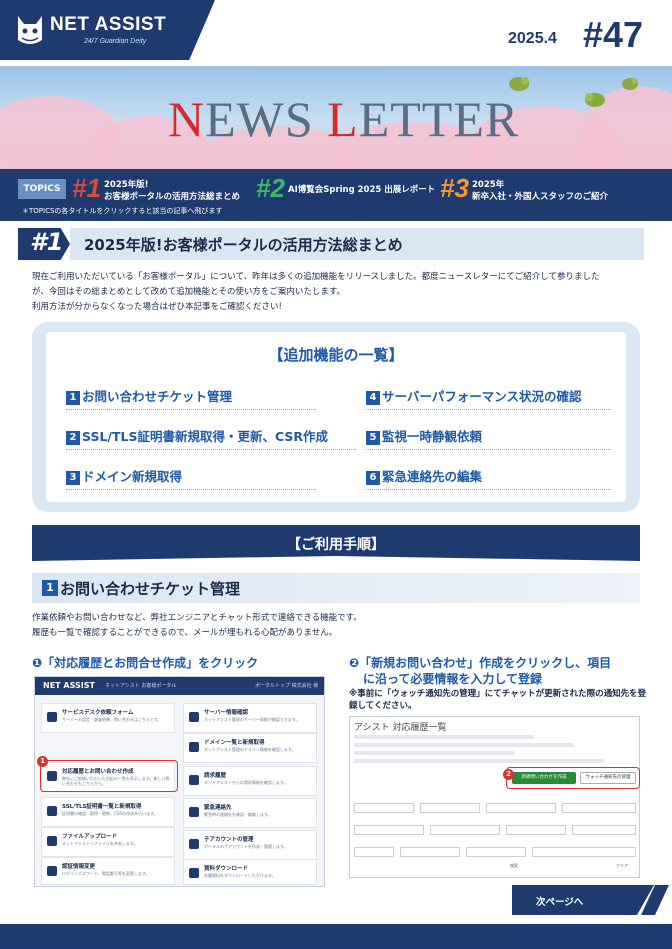 The image size is (672, 949). I want to click on portal-card: ファイルアップロード ネットアシストへファイルを共有します。, so click(108, 842).